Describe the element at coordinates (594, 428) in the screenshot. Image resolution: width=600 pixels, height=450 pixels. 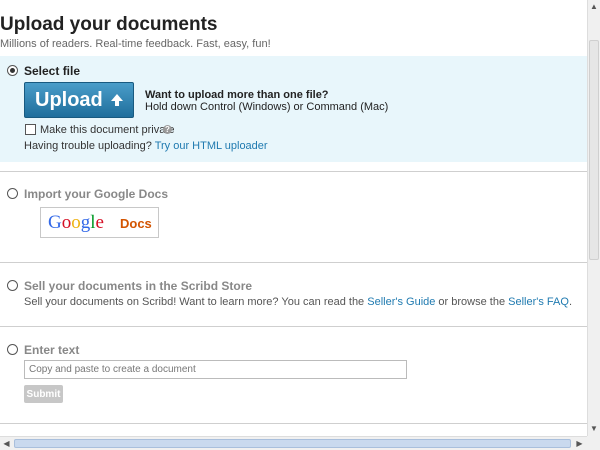
I see `scroll-down-icon: ▼` at that location.